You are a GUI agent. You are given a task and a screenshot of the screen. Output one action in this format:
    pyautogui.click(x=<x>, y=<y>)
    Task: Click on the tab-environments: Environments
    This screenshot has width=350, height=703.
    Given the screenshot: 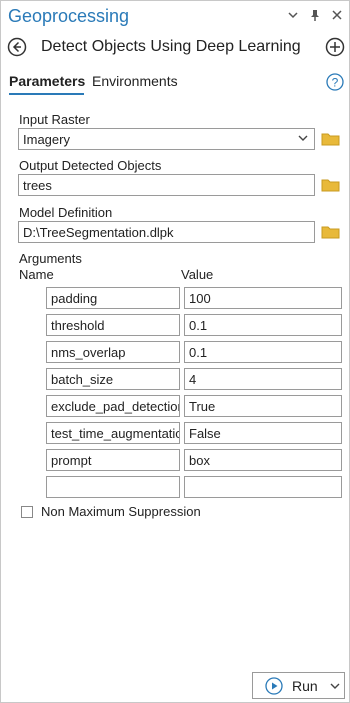 What is the action you would take?
    pyautogui.click(x=135, y=81)
    